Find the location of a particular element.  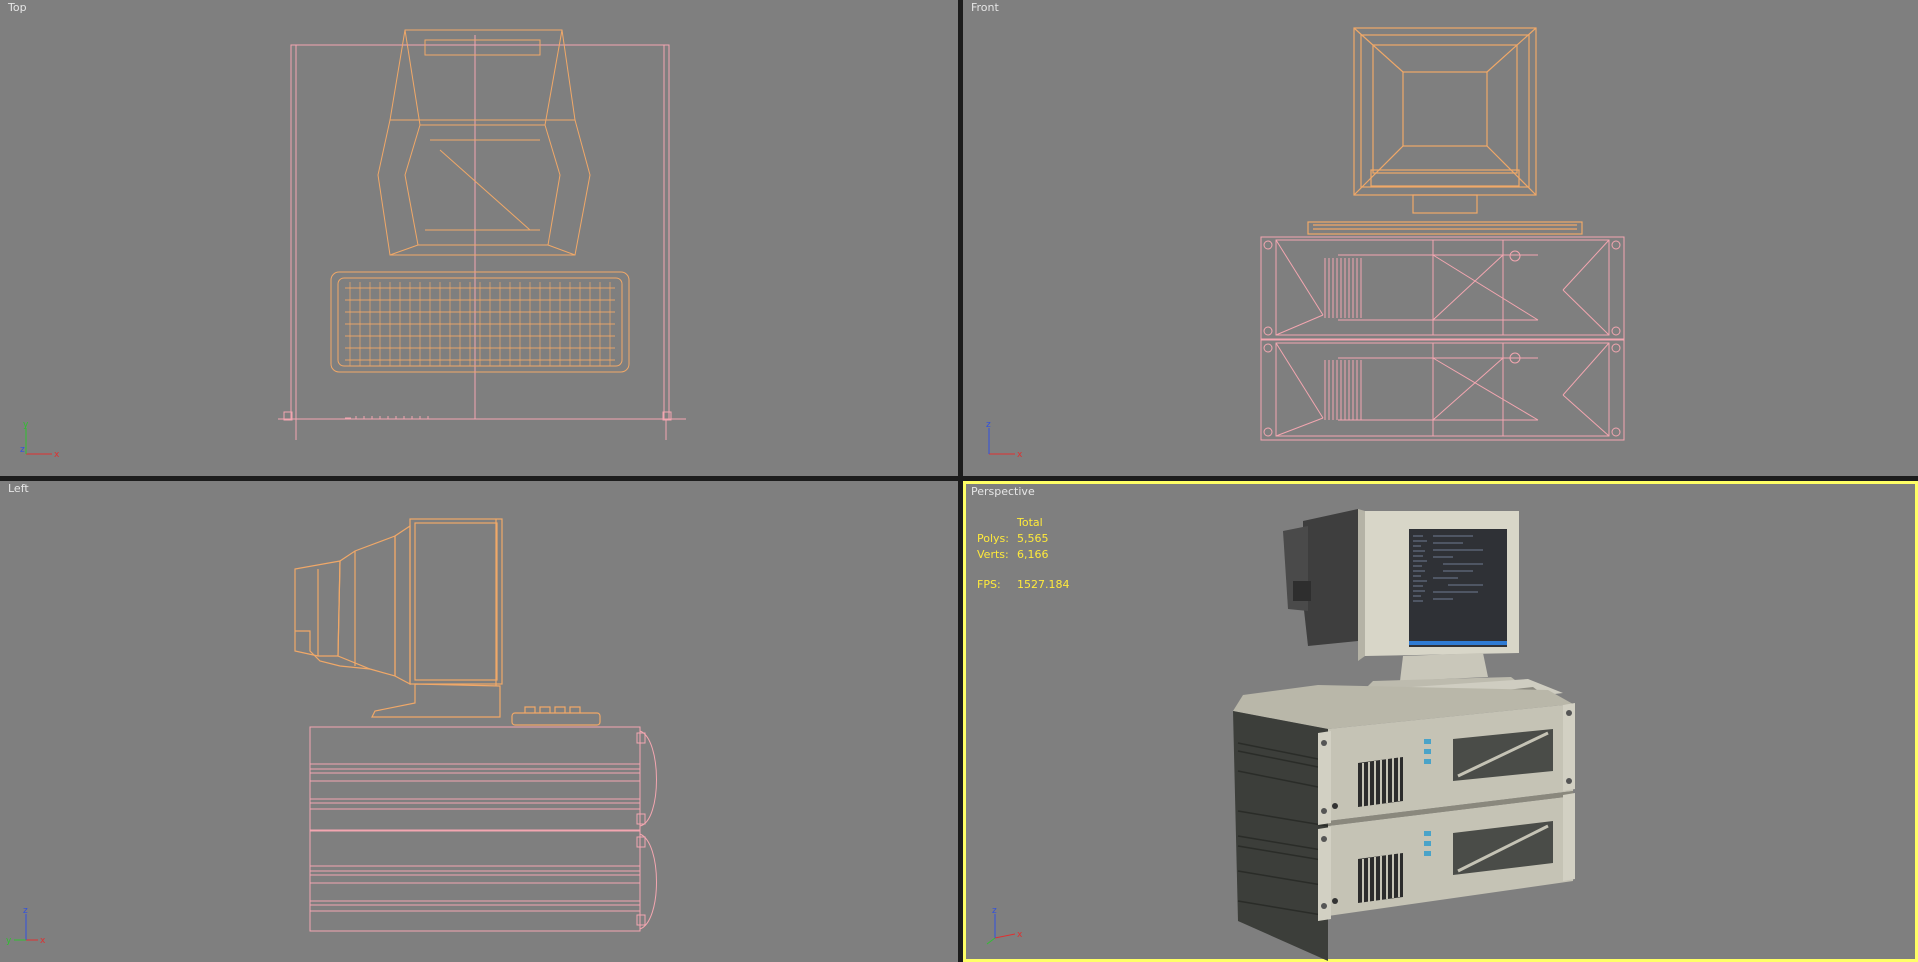

perspective-render is located at coordinates (1404, 735).